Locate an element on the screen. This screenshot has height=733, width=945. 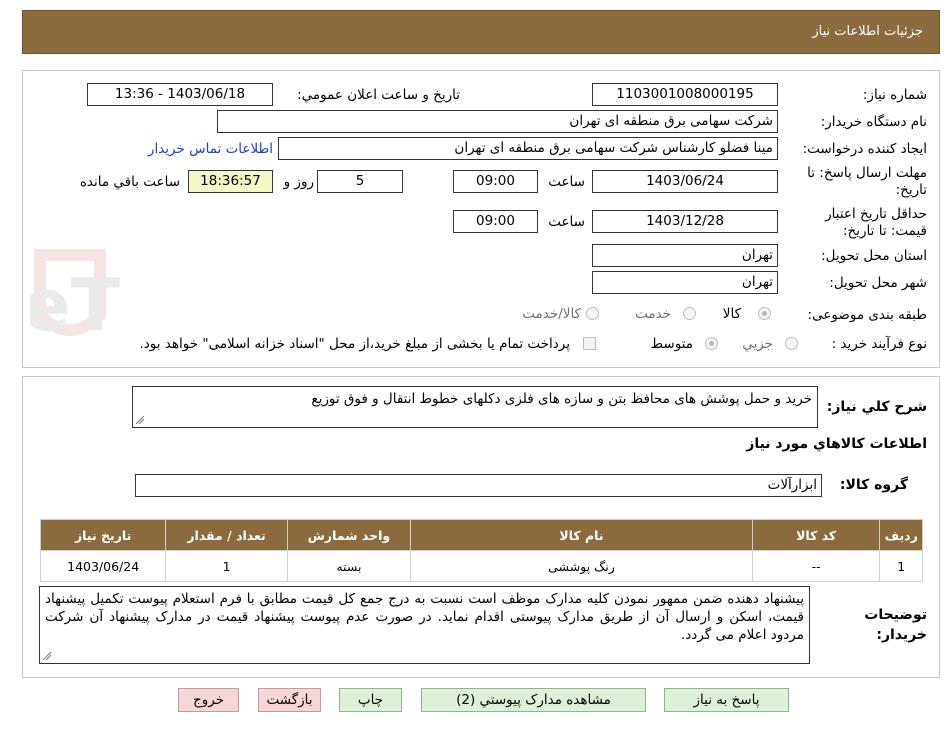
cell-row-number: 1 is located at coordinates (901, 566).